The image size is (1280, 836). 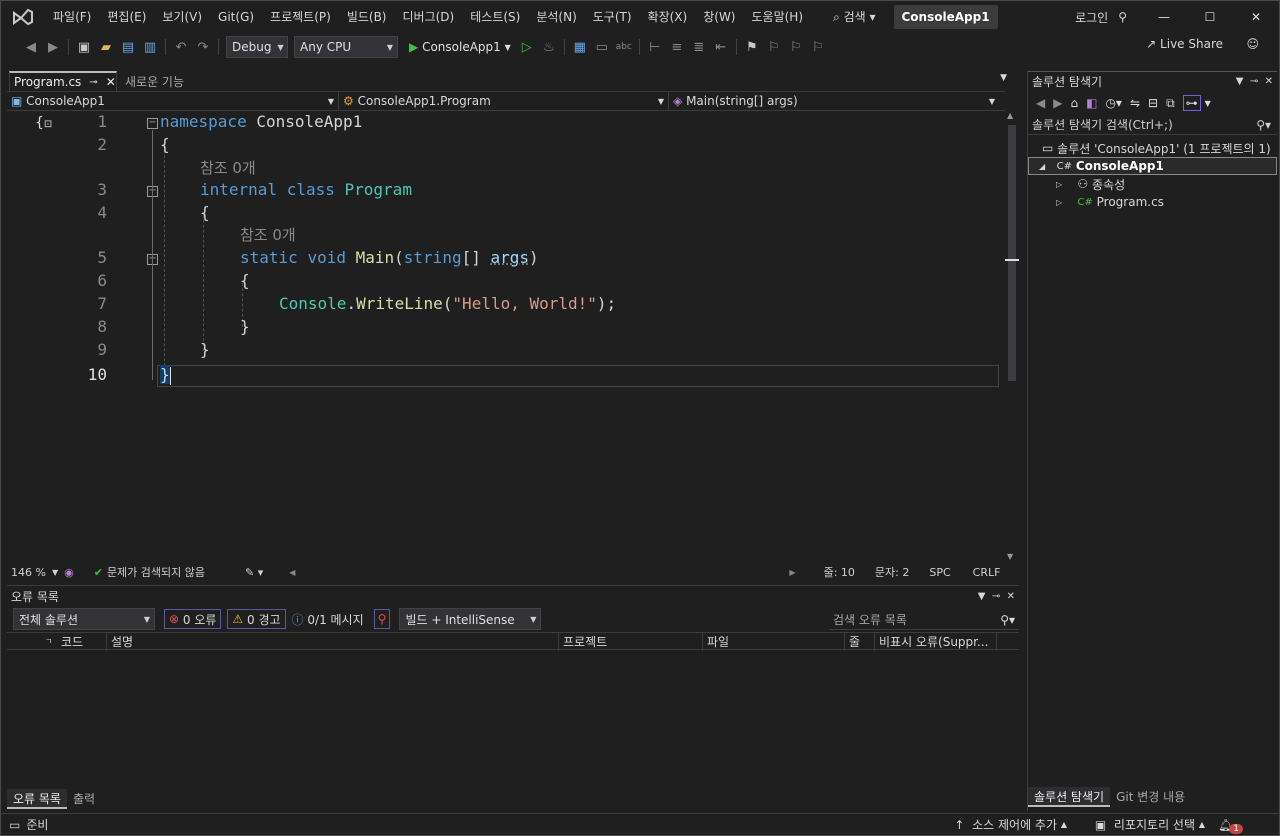 What do you see at coordinates (924, 620) in the screenshot?
I see `error-search-input: 검색 오류 목록 ⚲▾` at bounding box center [924, 620].